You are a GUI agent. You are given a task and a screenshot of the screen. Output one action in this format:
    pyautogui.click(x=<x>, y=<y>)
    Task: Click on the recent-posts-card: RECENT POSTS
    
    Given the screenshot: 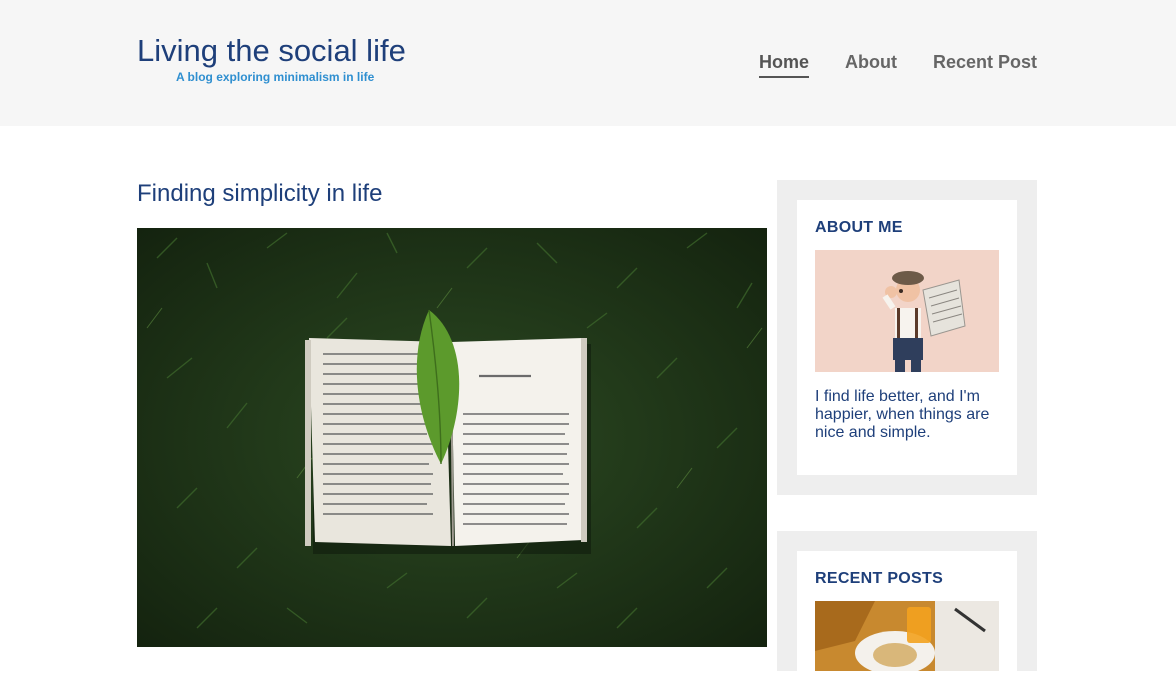 What is the action you would take?
    pyautogui.click(x=907, y=621)
    